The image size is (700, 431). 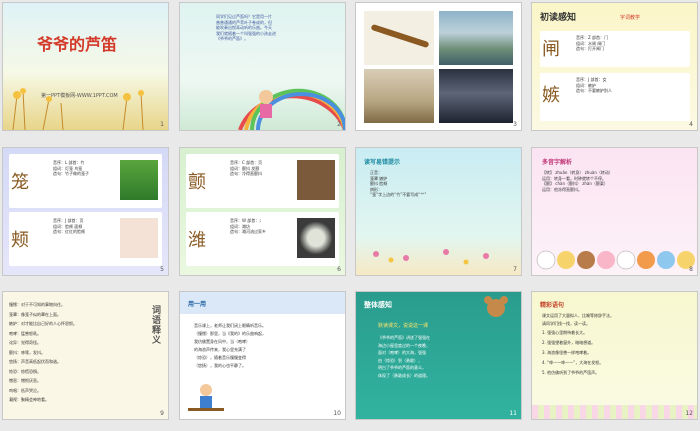 I want to click on bamboo-photo, so click(x=139, y=180).